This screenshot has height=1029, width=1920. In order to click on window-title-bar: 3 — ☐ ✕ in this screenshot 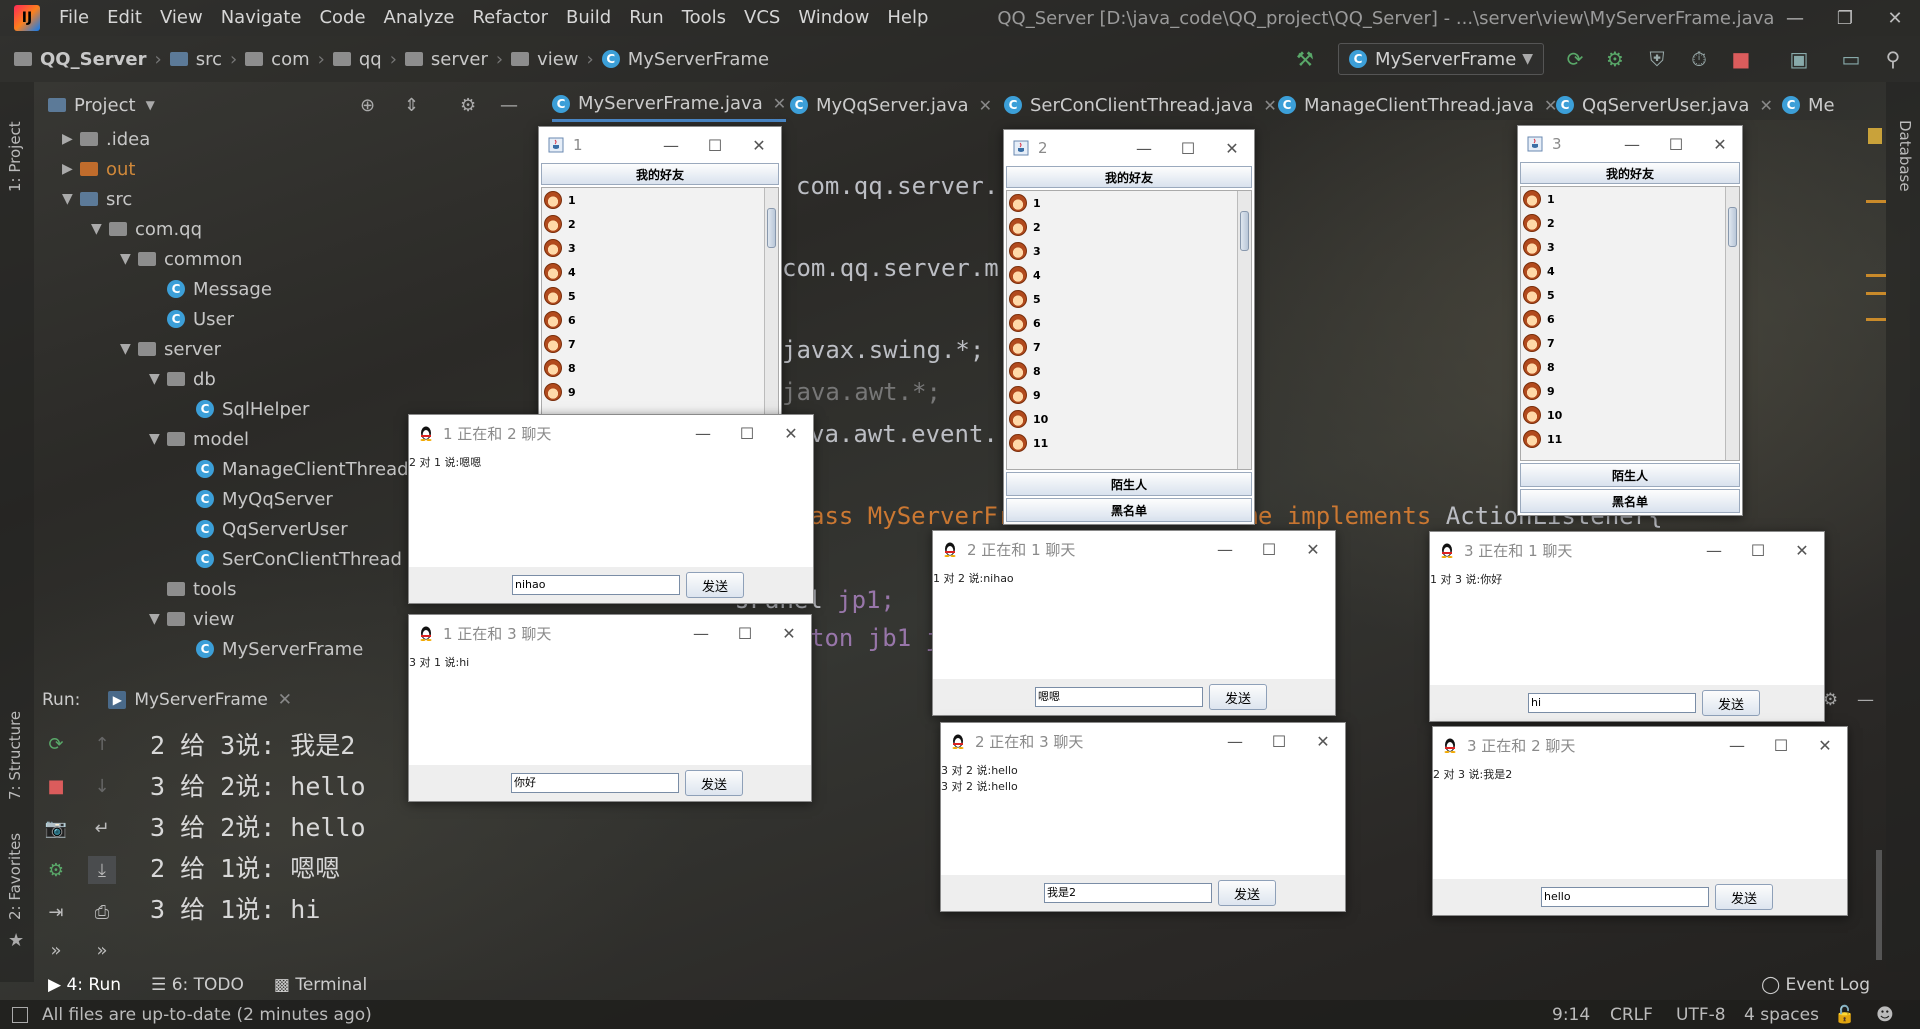, I will do `click(1630, 144)`.